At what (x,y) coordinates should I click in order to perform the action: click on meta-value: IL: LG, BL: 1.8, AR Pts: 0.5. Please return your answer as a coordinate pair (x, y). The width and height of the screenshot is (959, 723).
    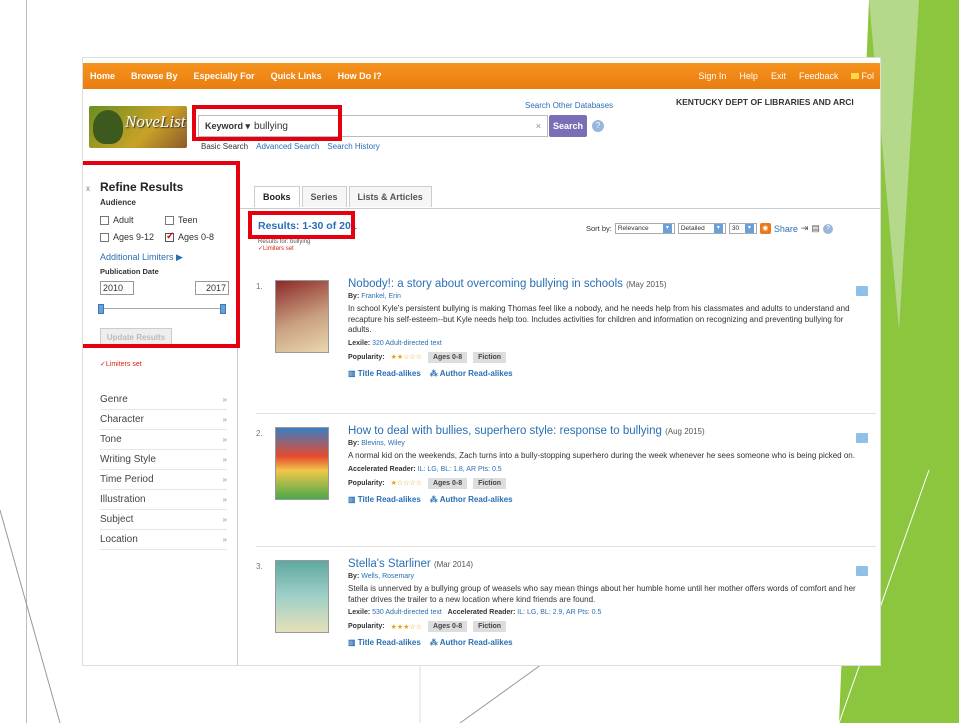
    Looking at the image, I should click on (460, 469).